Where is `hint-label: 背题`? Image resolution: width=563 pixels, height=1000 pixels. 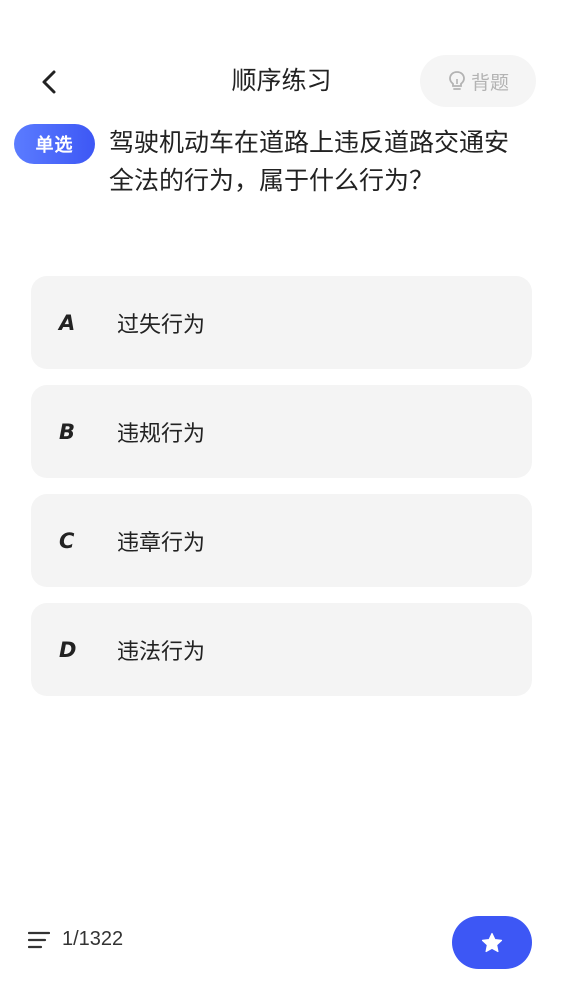
hint-label: 背题 is located at coordinates (489, 82).